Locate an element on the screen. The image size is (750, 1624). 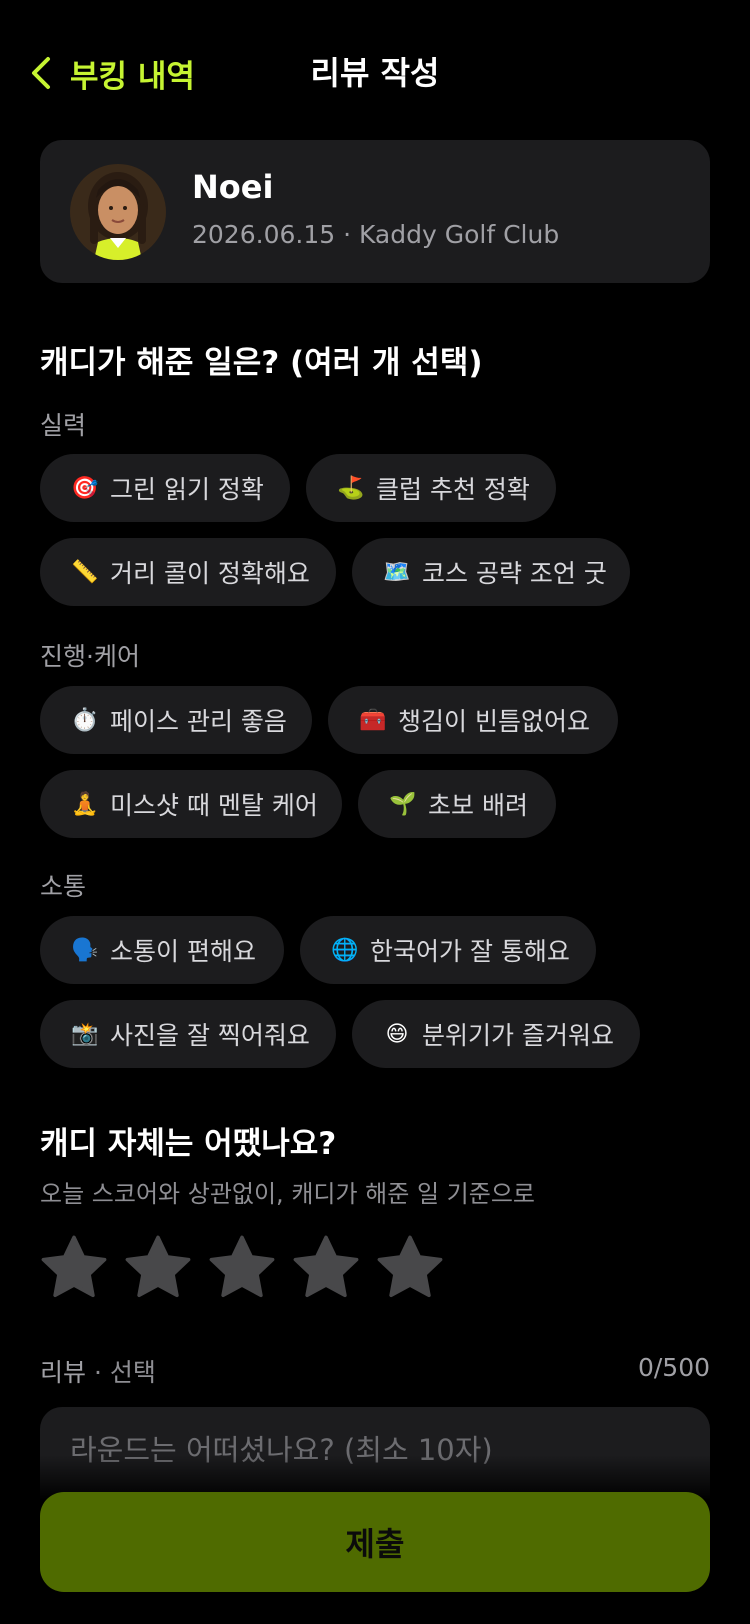
star-3-icon is located at coordinates (242, 1268).